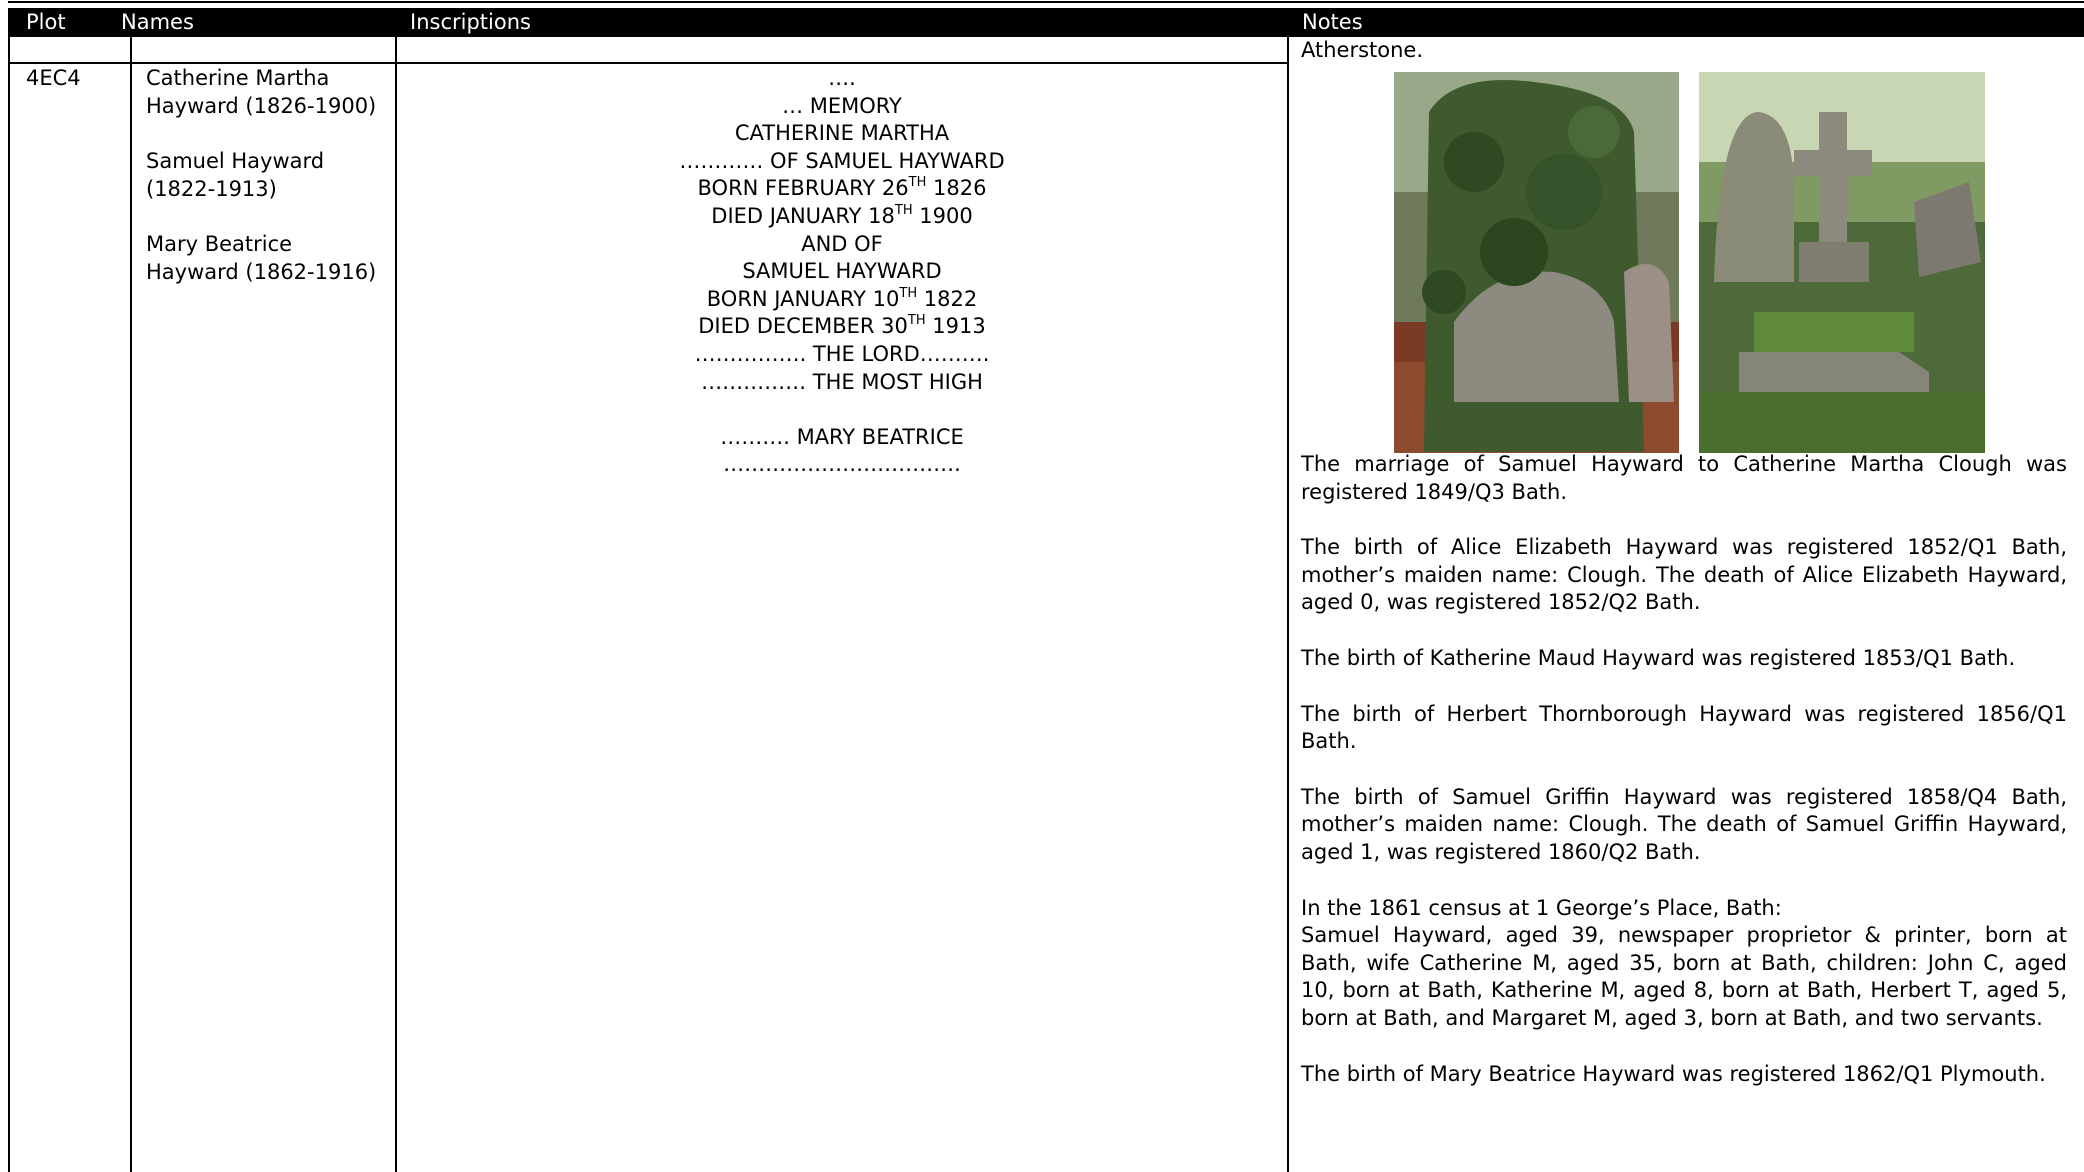 Image resolution: width=2084 pixels, height=1172 pixels. I want to click on table-header-row: Plot Names Inscriptions Notes, so click(1046, 22).